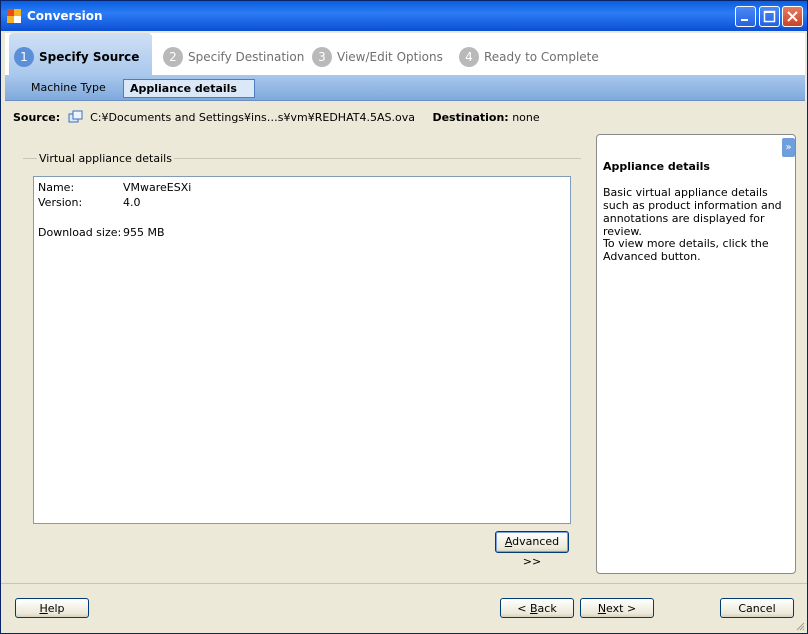 Image resolution: width=808 pixels, height=634 pixels. Describe the element at coordinates (547, 608) in the screenshot. I see `back-label: ack` at that location.